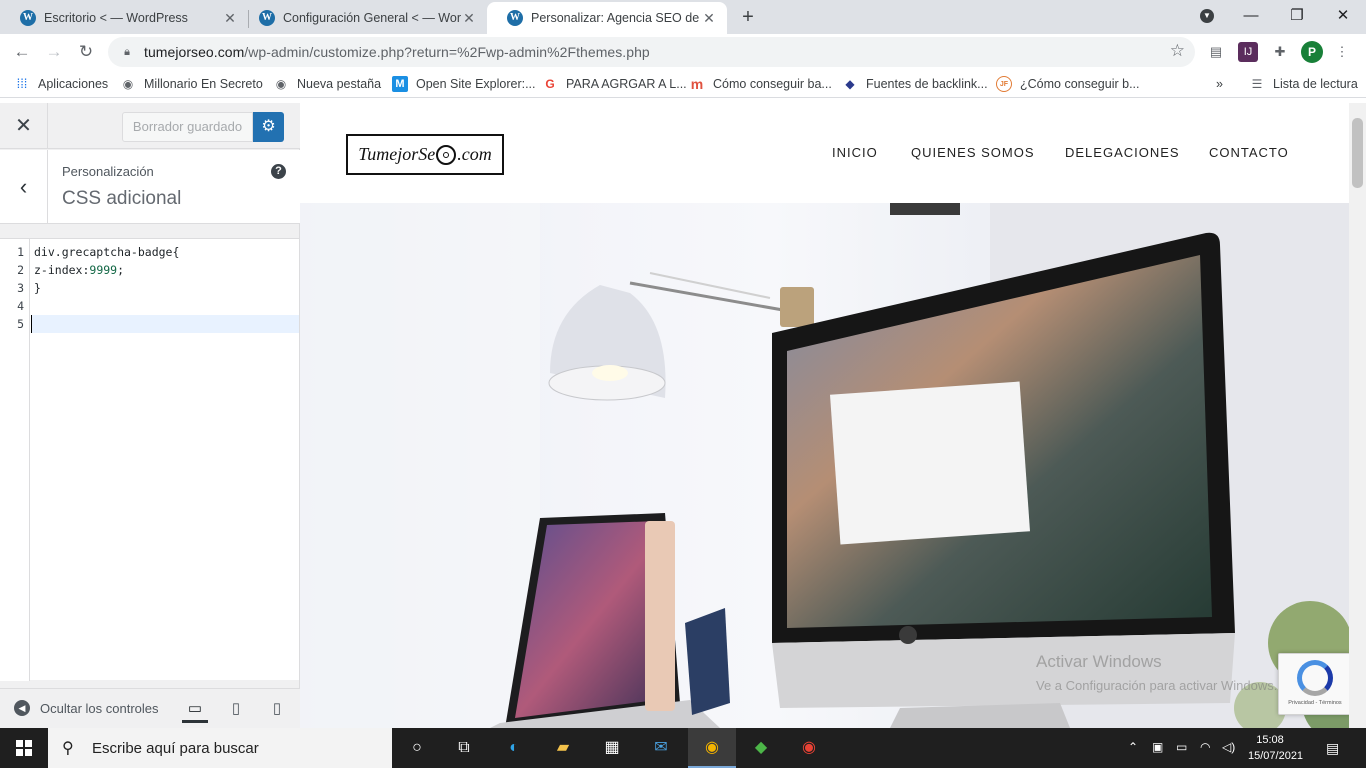  What do you see at coordinates (1248, 52) in the screenshot?
I see `extension-ij-icon: IJ` at bounding box center [1248, 52].